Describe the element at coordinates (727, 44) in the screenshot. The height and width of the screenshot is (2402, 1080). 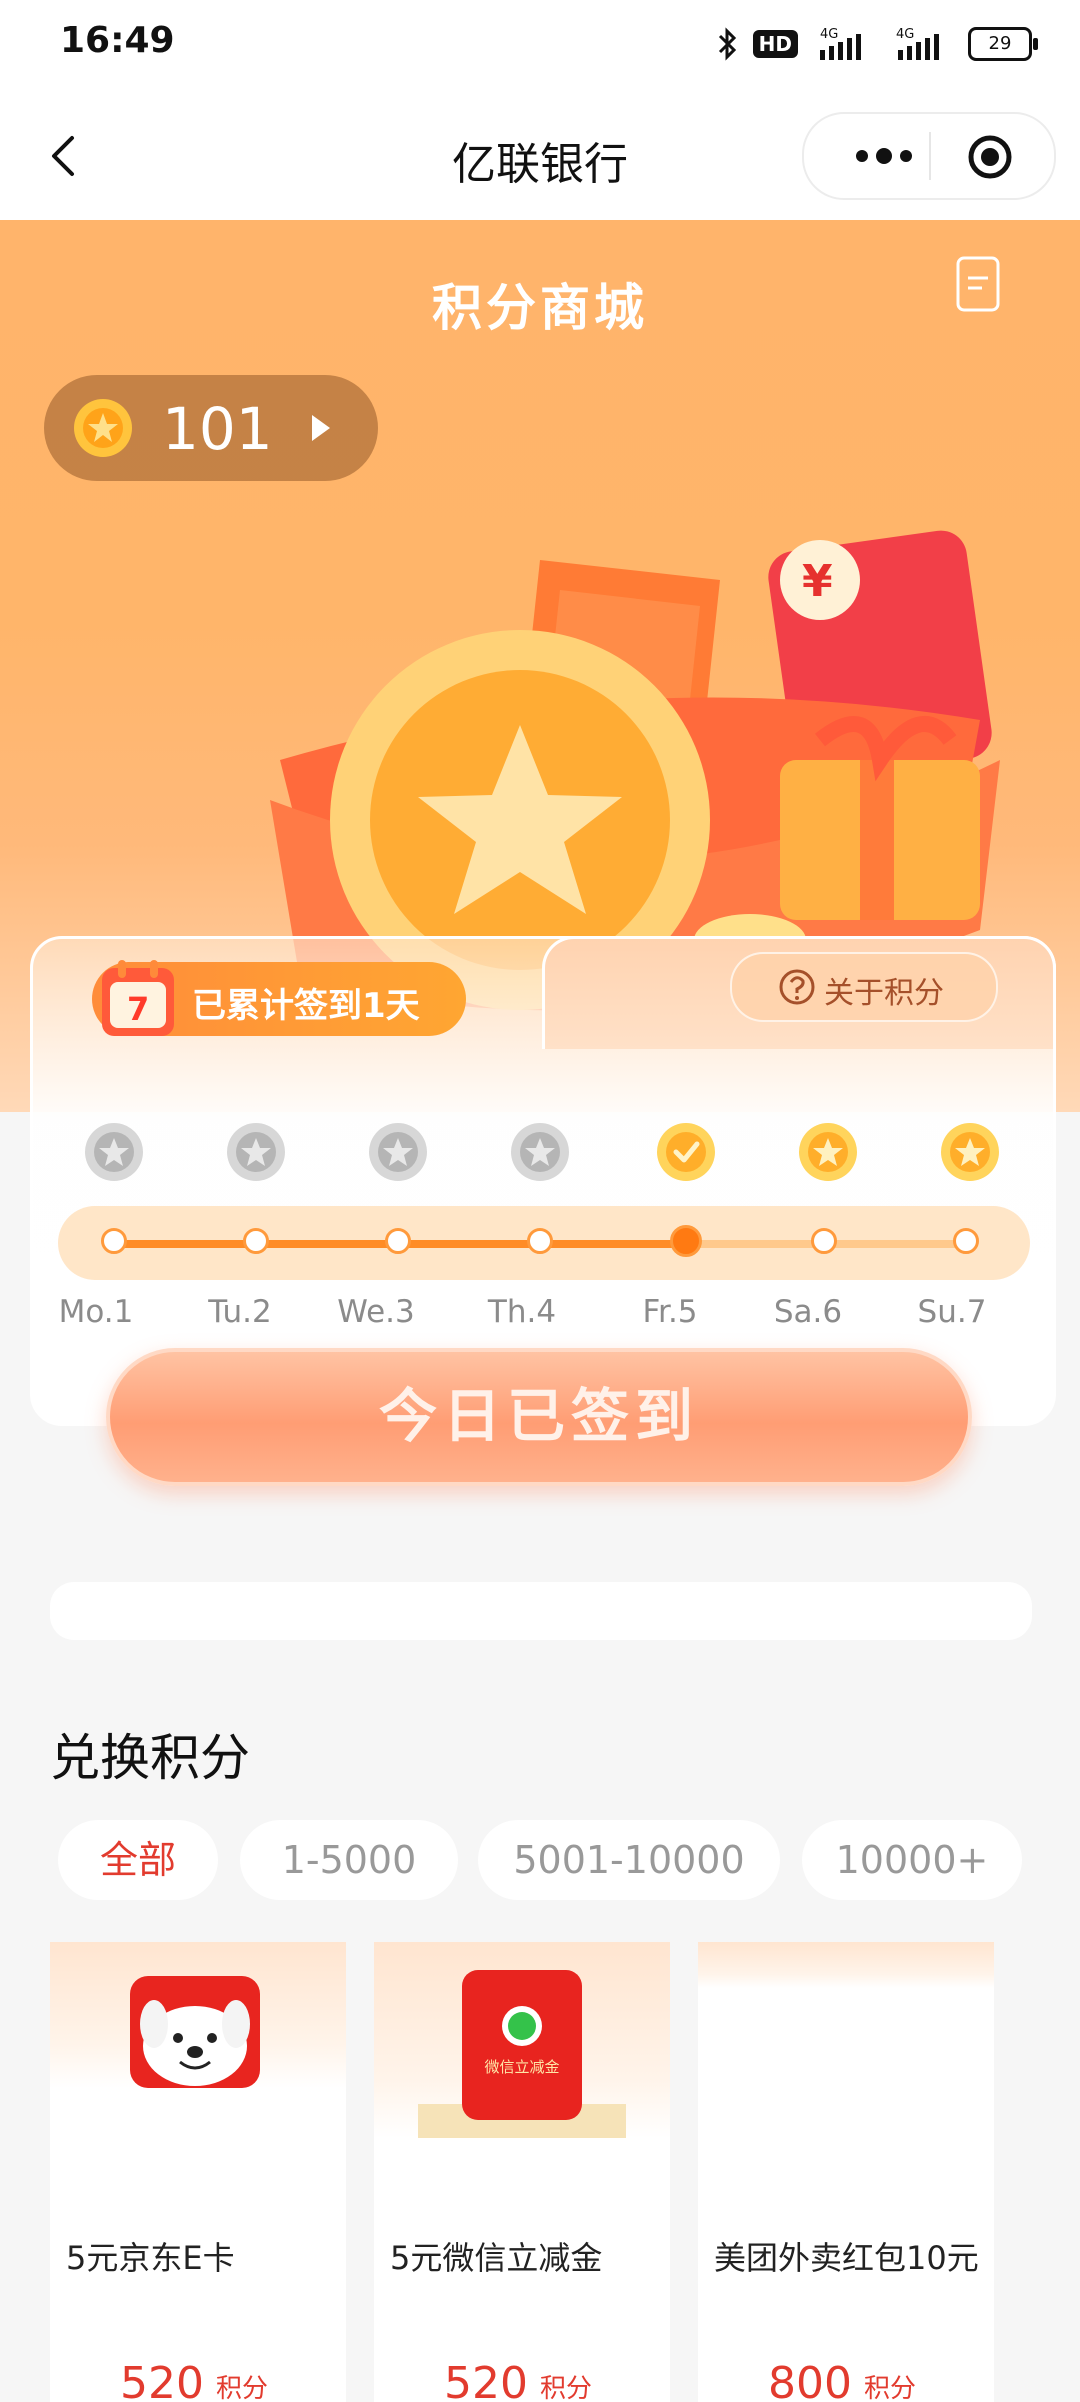
I see `bluetooth-icon` at that location.